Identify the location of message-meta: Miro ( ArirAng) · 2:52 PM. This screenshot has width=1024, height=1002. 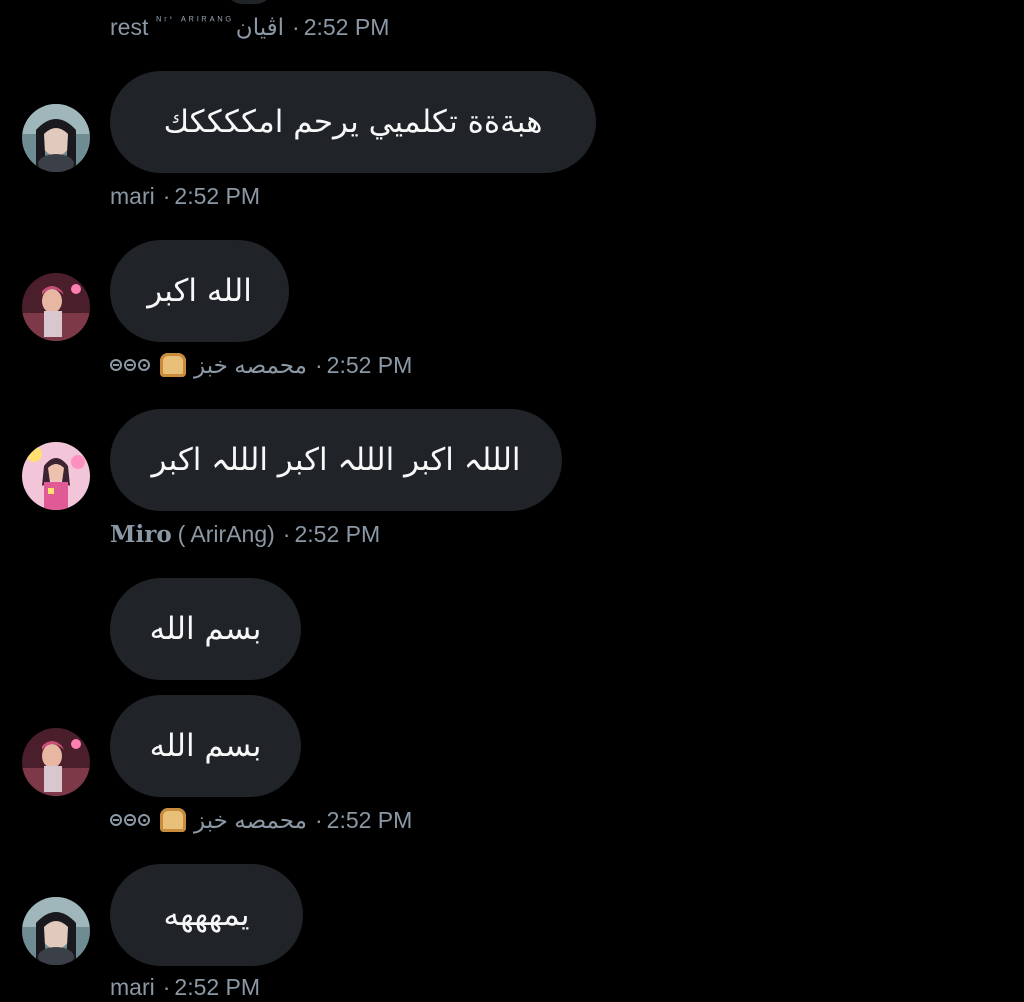
(245, 534).